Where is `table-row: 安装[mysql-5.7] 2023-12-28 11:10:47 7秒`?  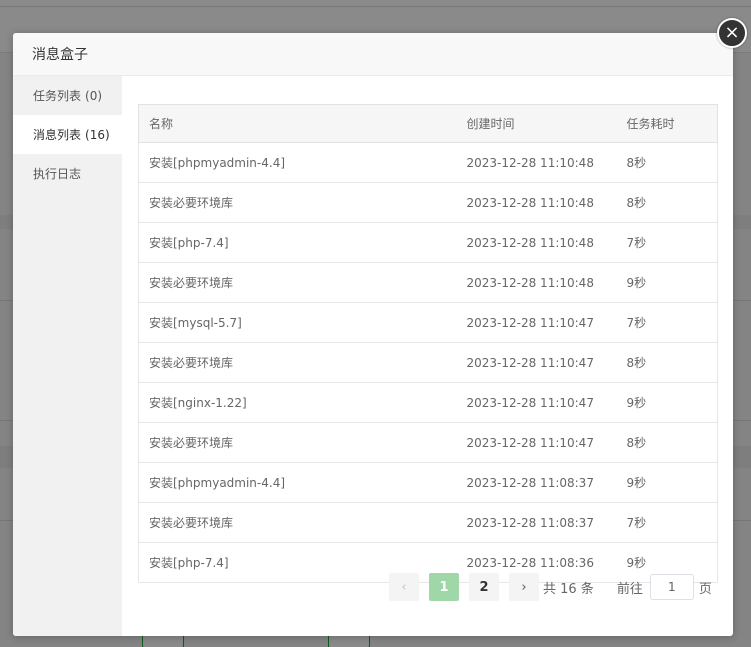 table-row: 安装[mysql-5.7] 2023-12-28 11:10:47 7秒 is located at coordinates (428, 322).